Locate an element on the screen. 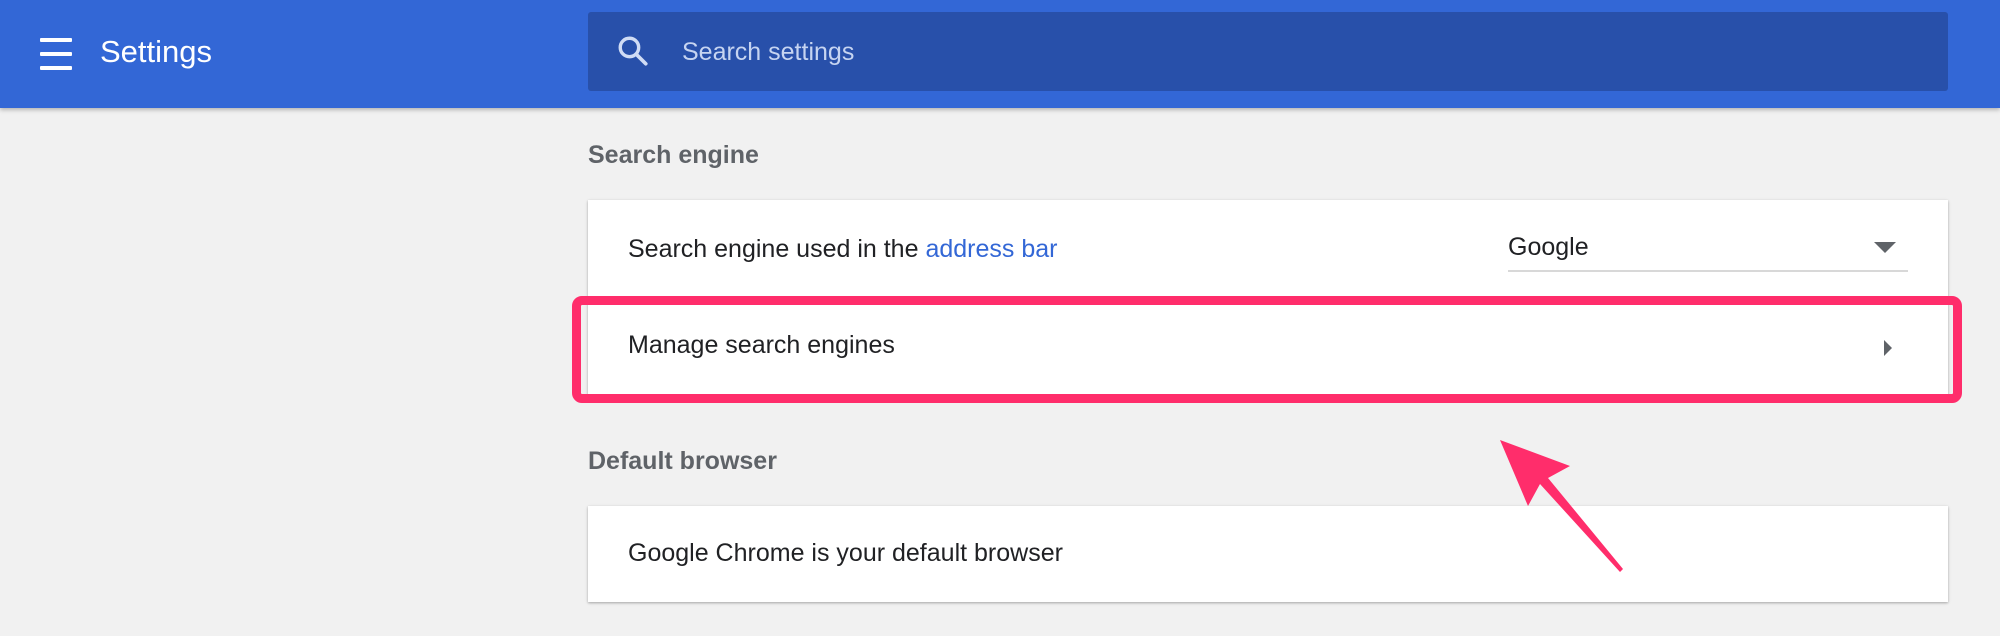 Image resolution: width=2000 pixels, height=636 pixels. hamburger-menu-icon is located at coordinates (56, 54).